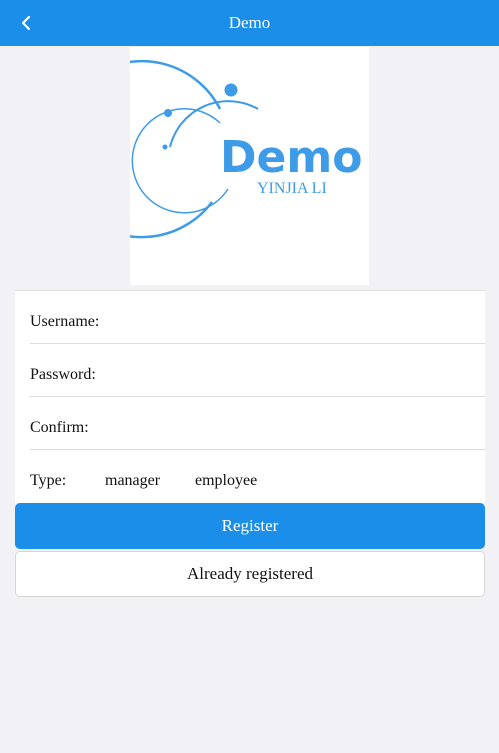  What do you see at coordinates (293, 320) in the screenshot?
I see `username-input` at bounding box center [293, 320].